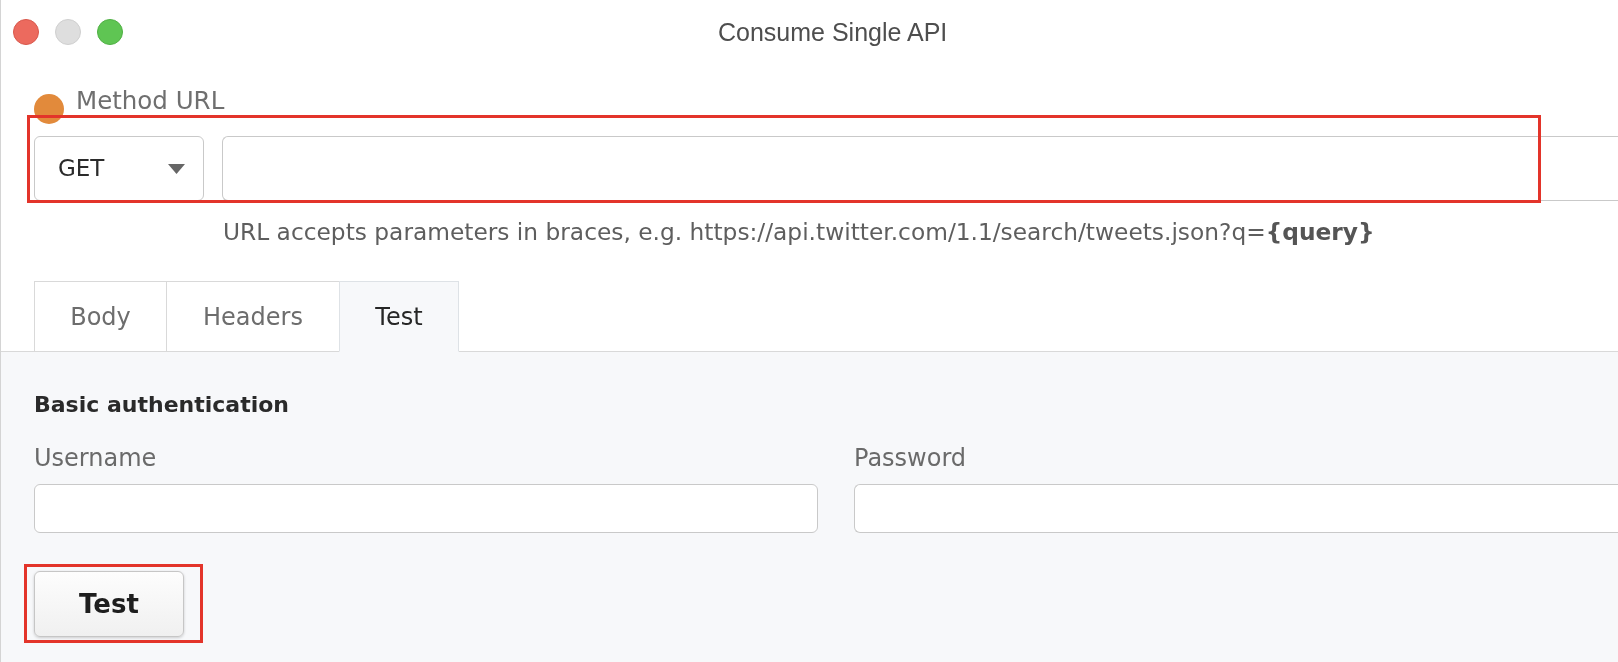  What do you see at coordinates (26, 32) in the screenshot?
I see `close-window-icon` at bounding box center [26, 32].